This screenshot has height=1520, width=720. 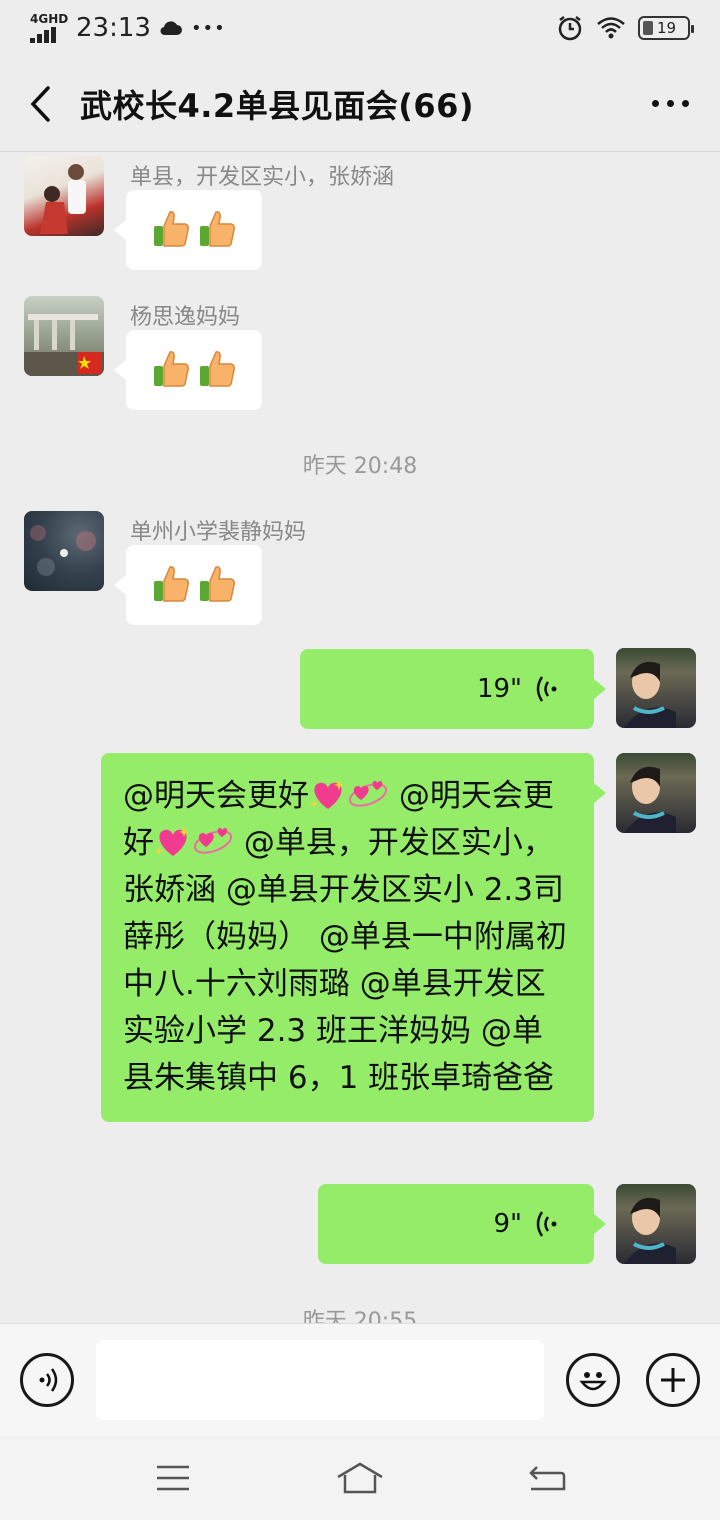 What do you see at coordinates (611, 28) in the screenshot?
I see `wifi-icon` at bounding box center [611, 28].